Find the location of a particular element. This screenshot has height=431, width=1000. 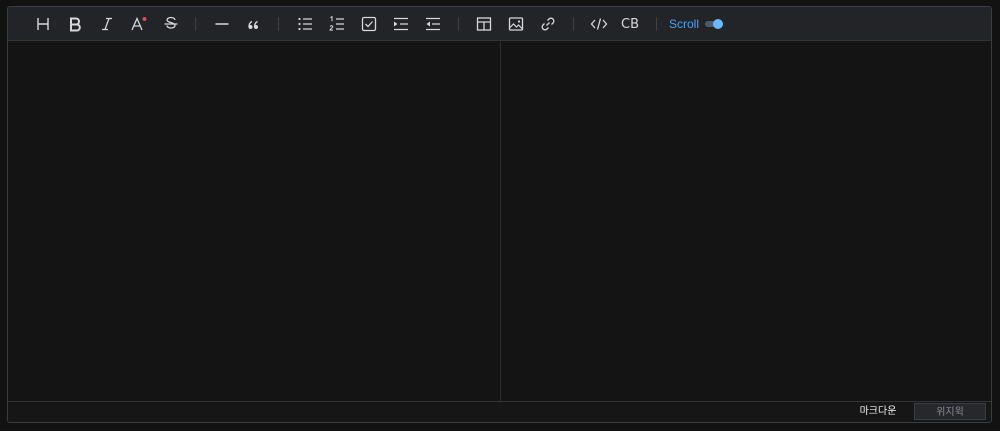

task-list-button is located at coordinates (369, 24).